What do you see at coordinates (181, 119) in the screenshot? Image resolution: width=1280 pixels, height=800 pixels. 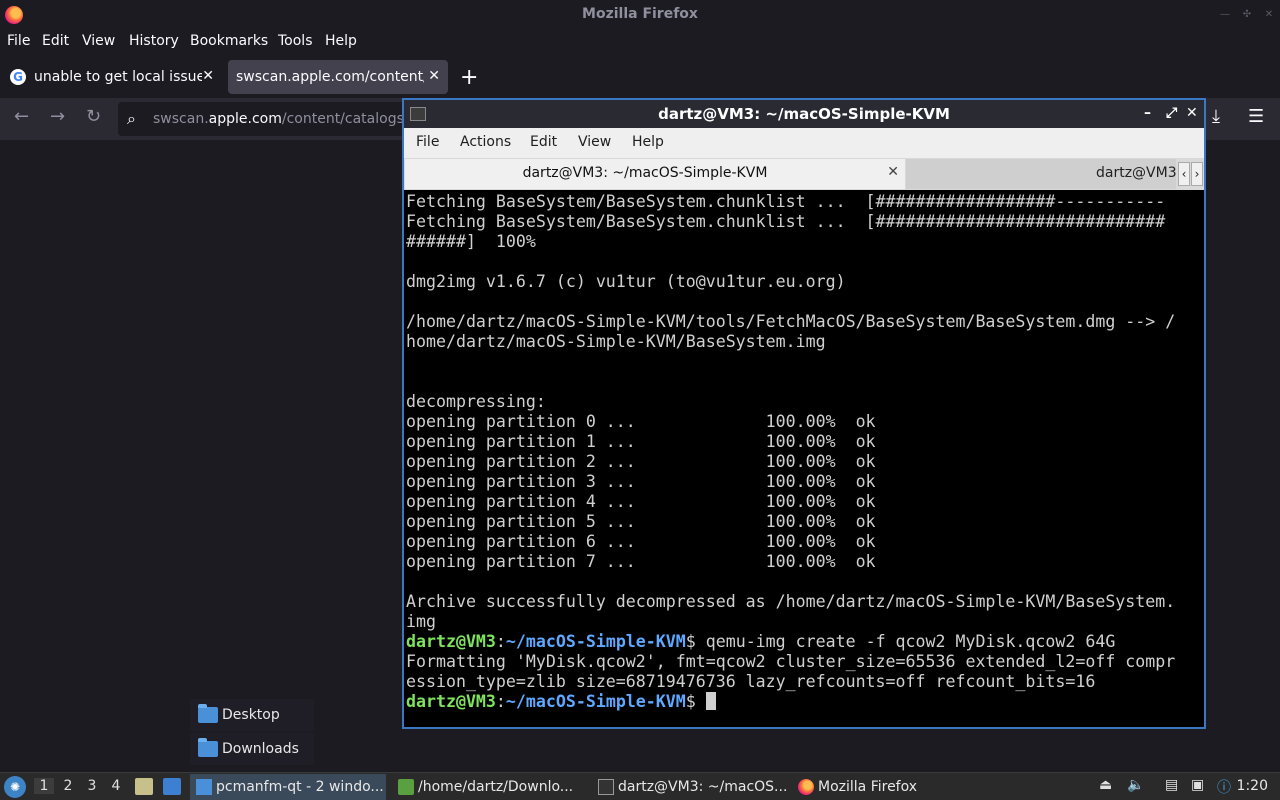 I see `url-prefix: swscan.` at bounding box center [181, 119].